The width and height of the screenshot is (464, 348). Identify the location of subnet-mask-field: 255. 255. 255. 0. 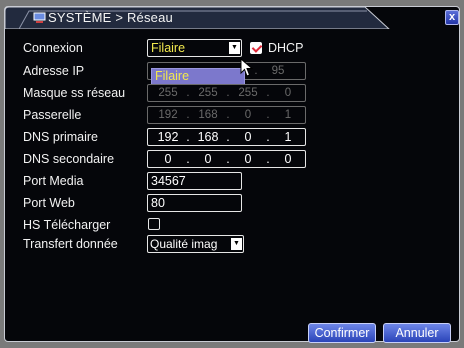
(226, 93).